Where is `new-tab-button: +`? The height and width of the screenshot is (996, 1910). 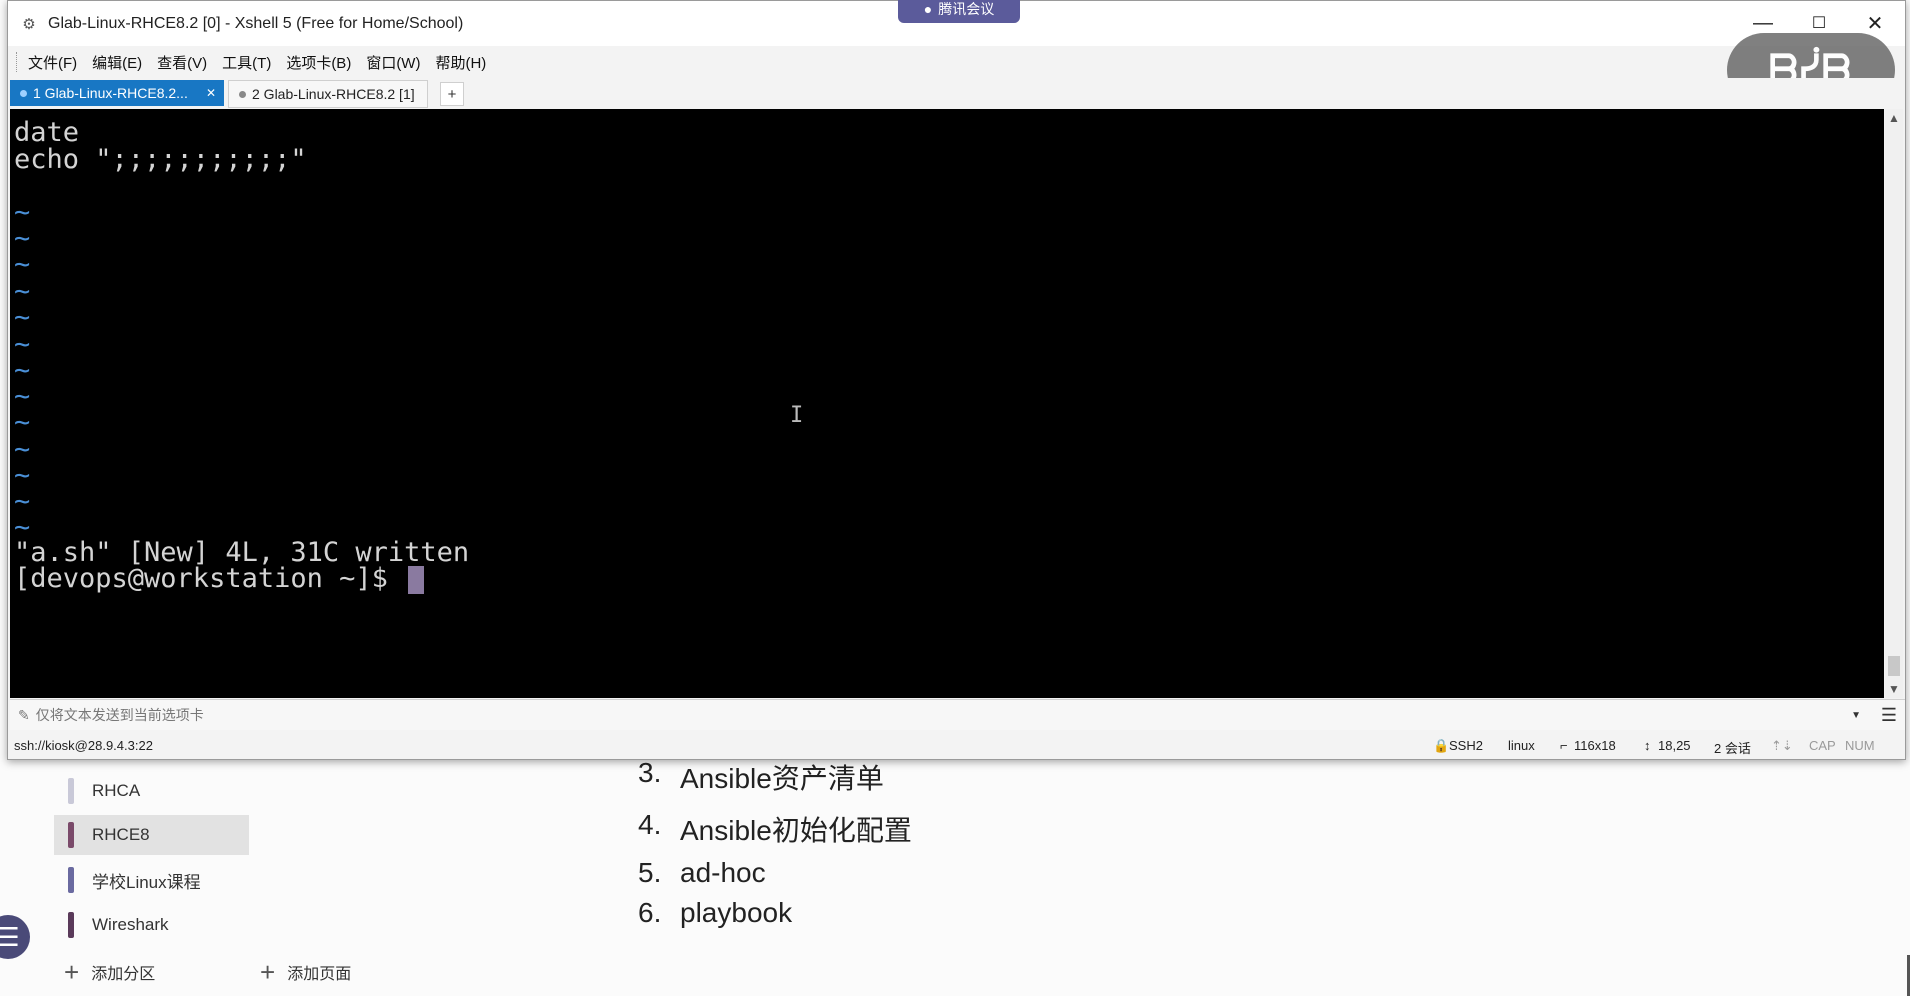
new-tab-button: + is located at coordinates (452, 94).